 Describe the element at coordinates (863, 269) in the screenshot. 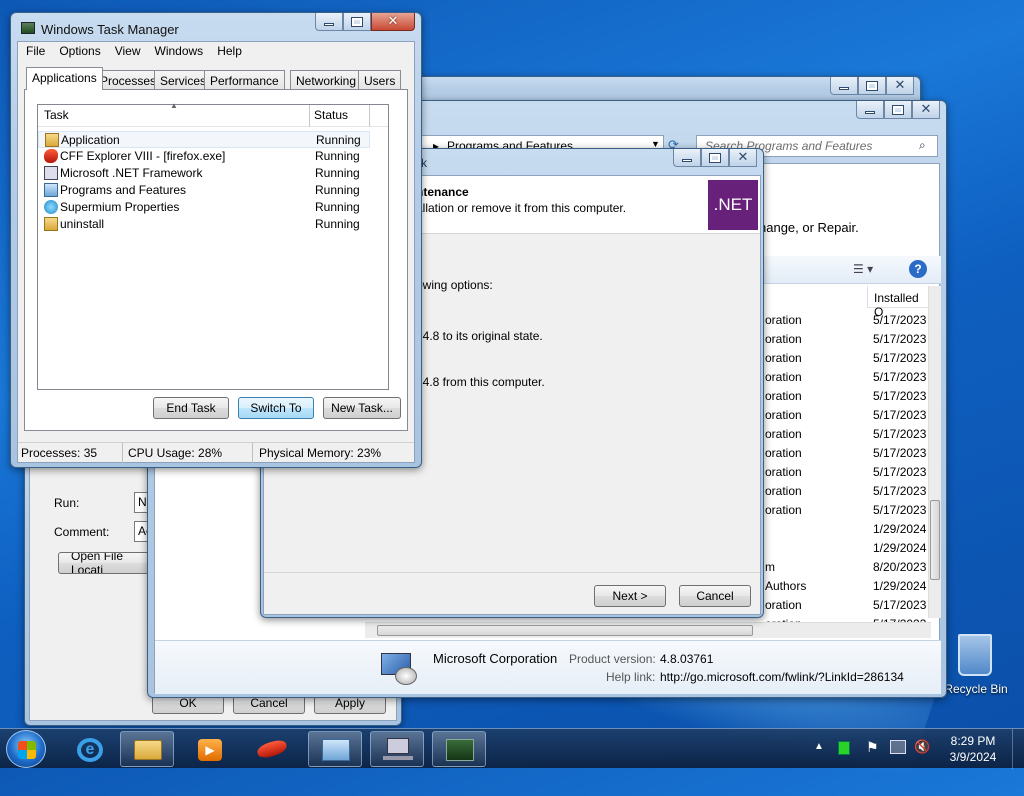

I see `view-options-icon: ☰ ▾` at that location.